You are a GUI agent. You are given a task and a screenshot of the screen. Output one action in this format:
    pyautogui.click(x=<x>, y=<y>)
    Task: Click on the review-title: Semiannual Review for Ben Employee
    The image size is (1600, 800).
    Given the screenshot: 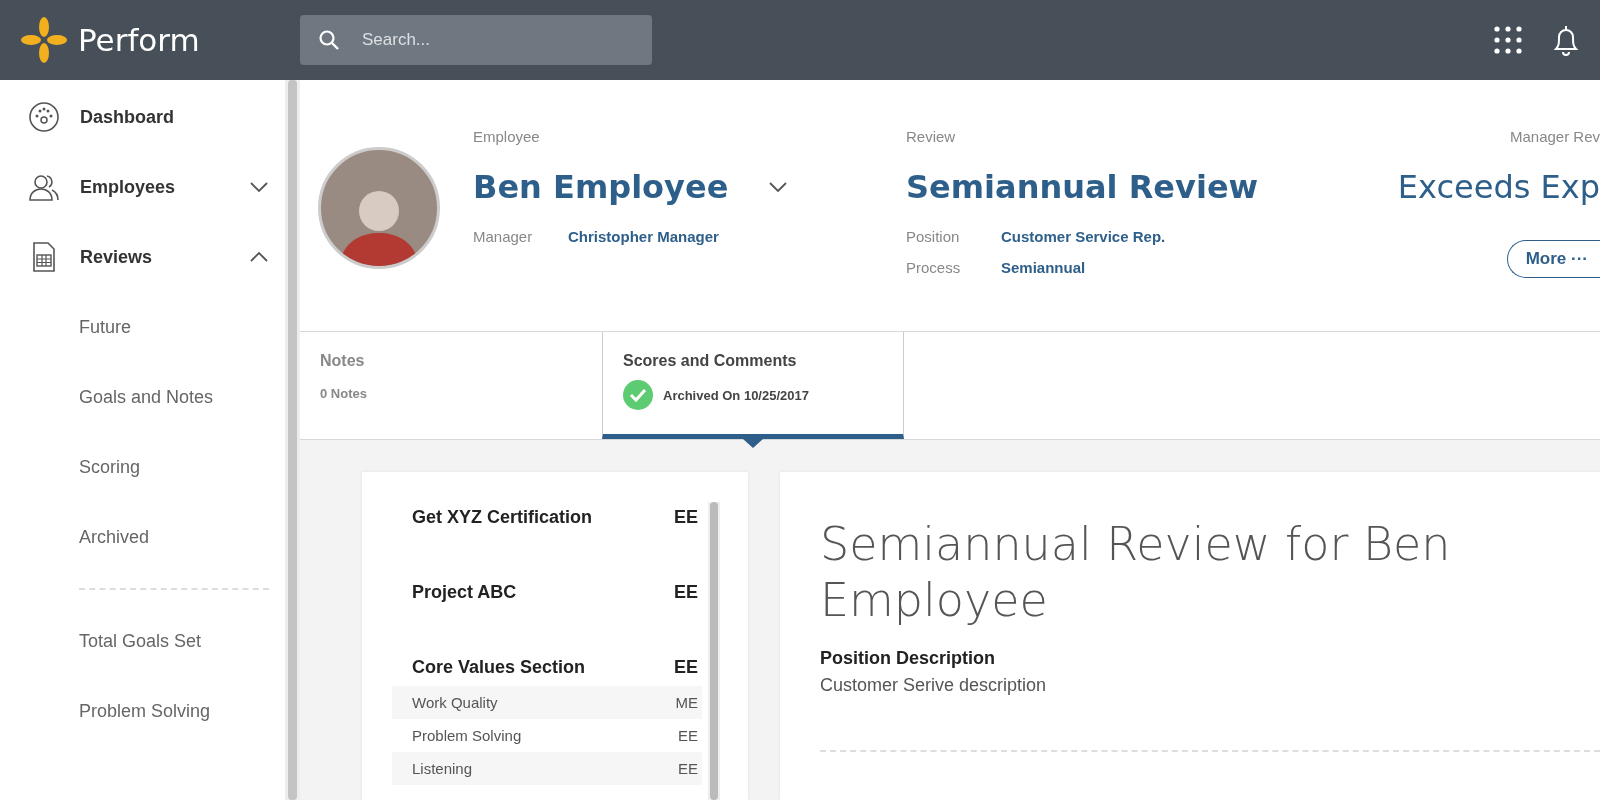 What is the action you would take?
    pyautogui.click(x=1136, y=572)
    